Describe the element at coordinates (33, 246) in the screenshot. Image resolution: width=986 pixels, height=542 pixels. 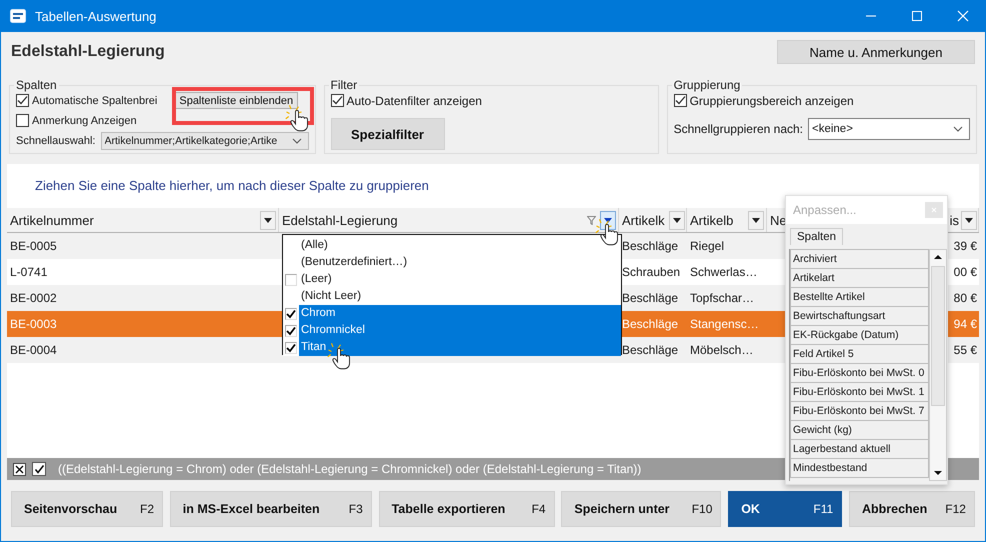
I see `table-cell: BE-0005` at that location.